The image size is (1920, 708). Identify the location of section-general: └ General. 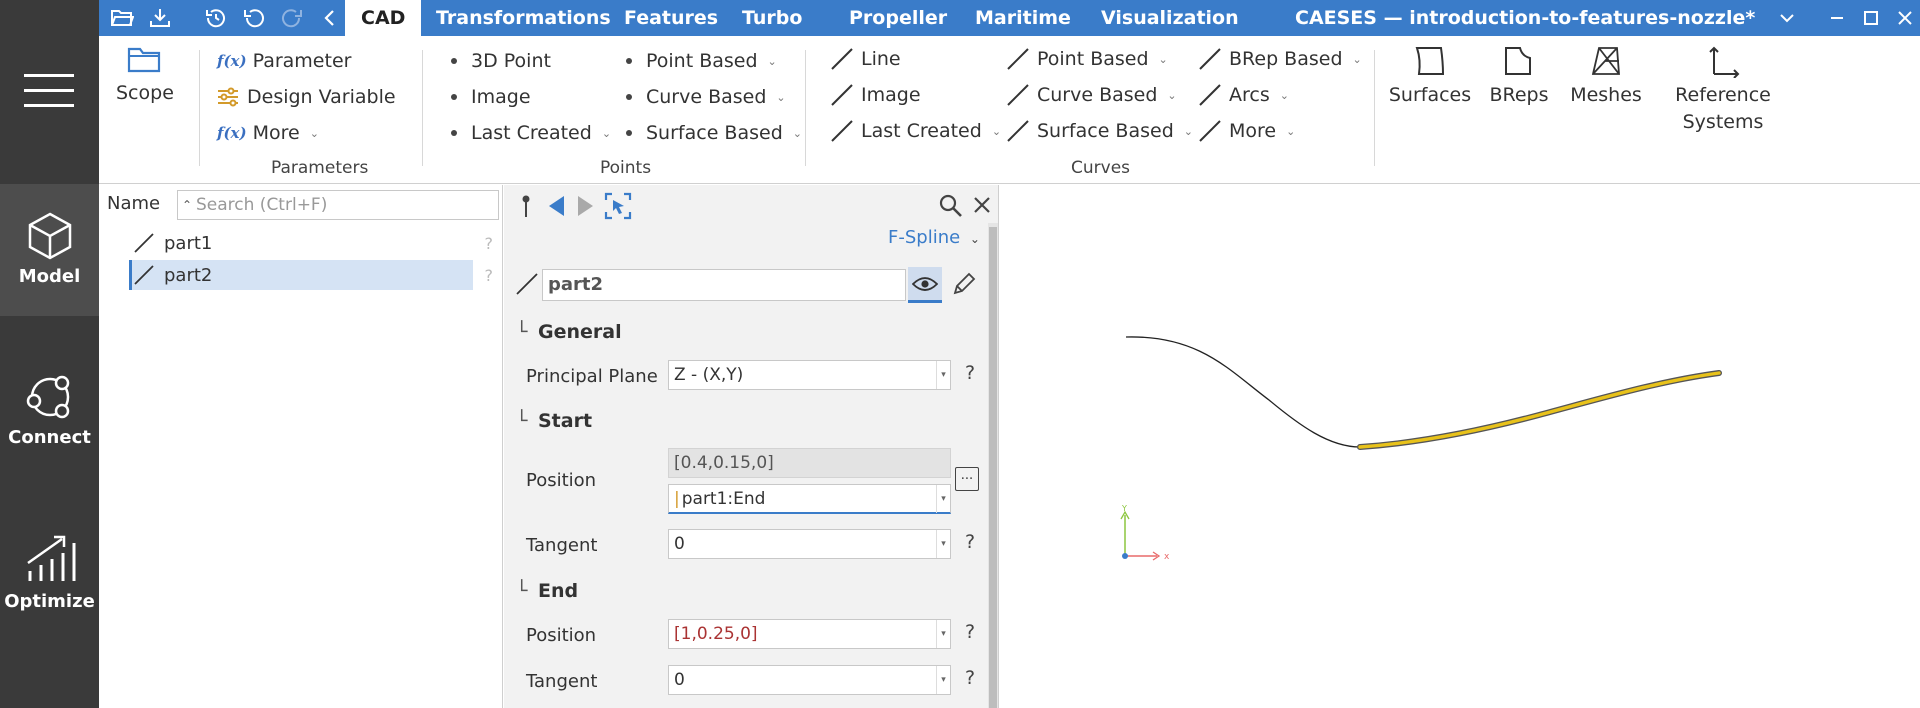
(569, 332).